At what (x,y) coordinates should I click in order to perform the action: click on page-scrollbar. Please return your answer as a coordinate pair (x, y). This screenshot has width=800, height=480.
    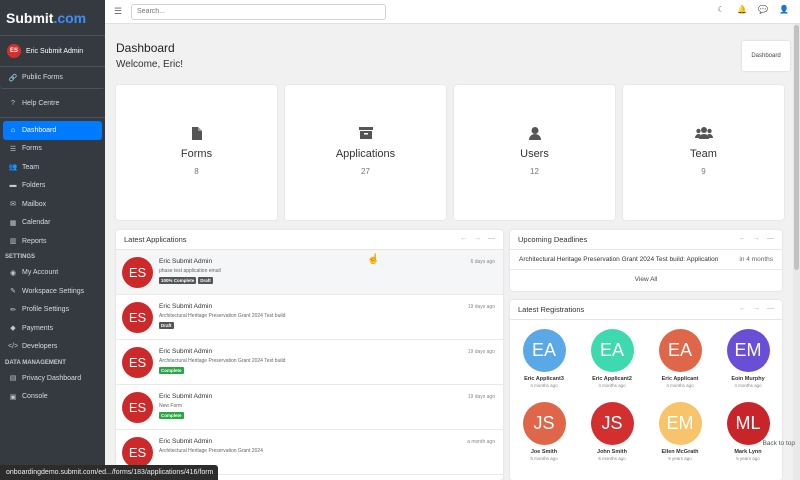
    Looking at the image, I should click on (796, 252).